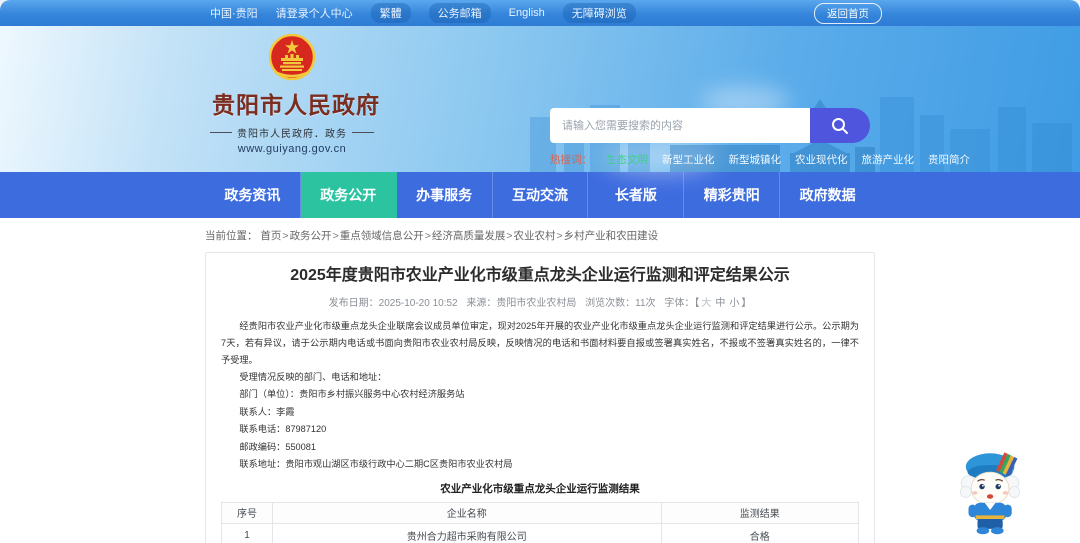 This screenshot has height=543, width=1080. What do you see at coordinates (636, 195) in the screenshot?
I see `nav-item-zhangzheban: 长者版` at bounding box center [636, 195].